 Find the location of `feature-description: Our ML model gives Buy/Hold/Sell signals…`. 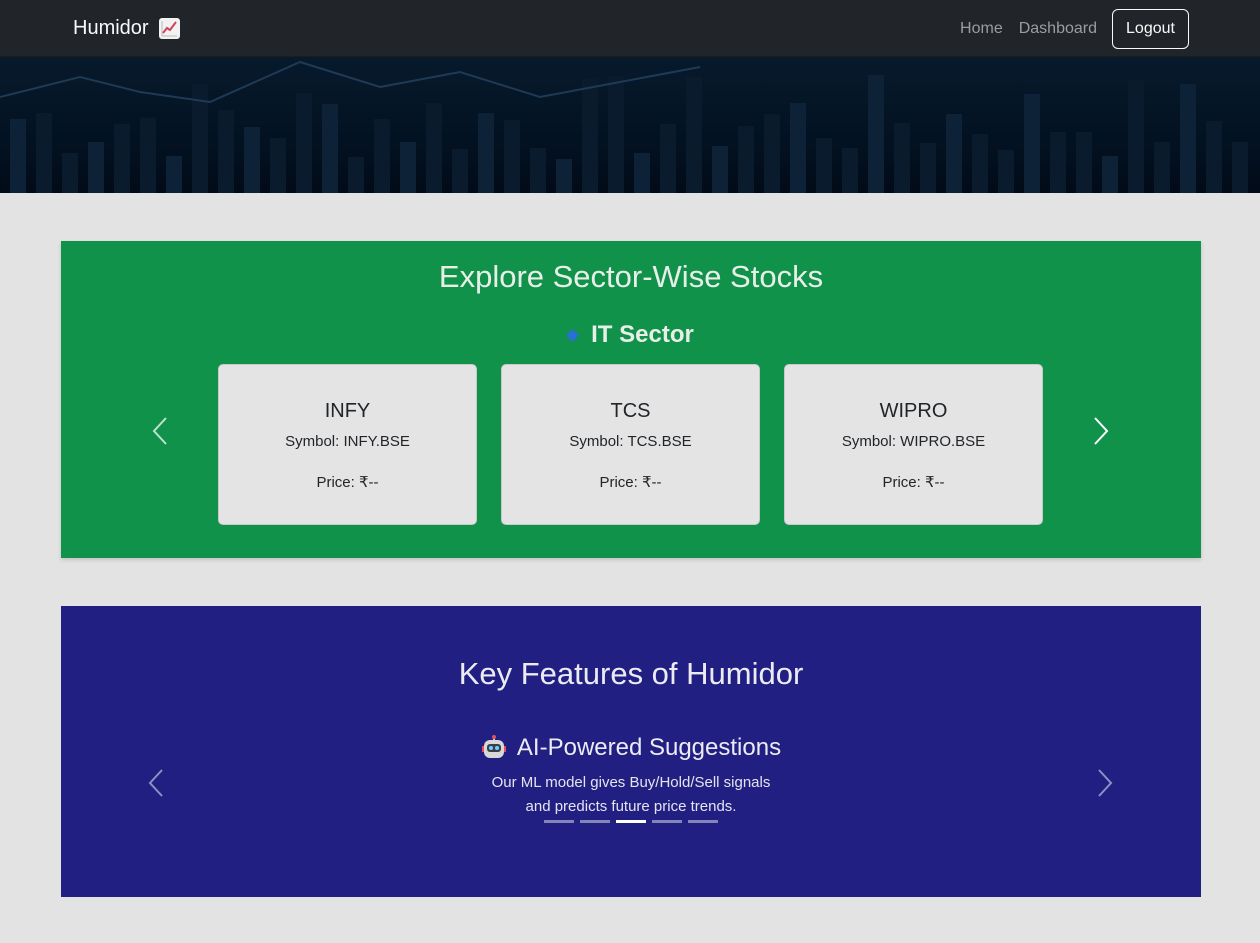

feature-description: Our ML model gives Buy/Hold/Sell signals… is located at coordinates (631, 795).